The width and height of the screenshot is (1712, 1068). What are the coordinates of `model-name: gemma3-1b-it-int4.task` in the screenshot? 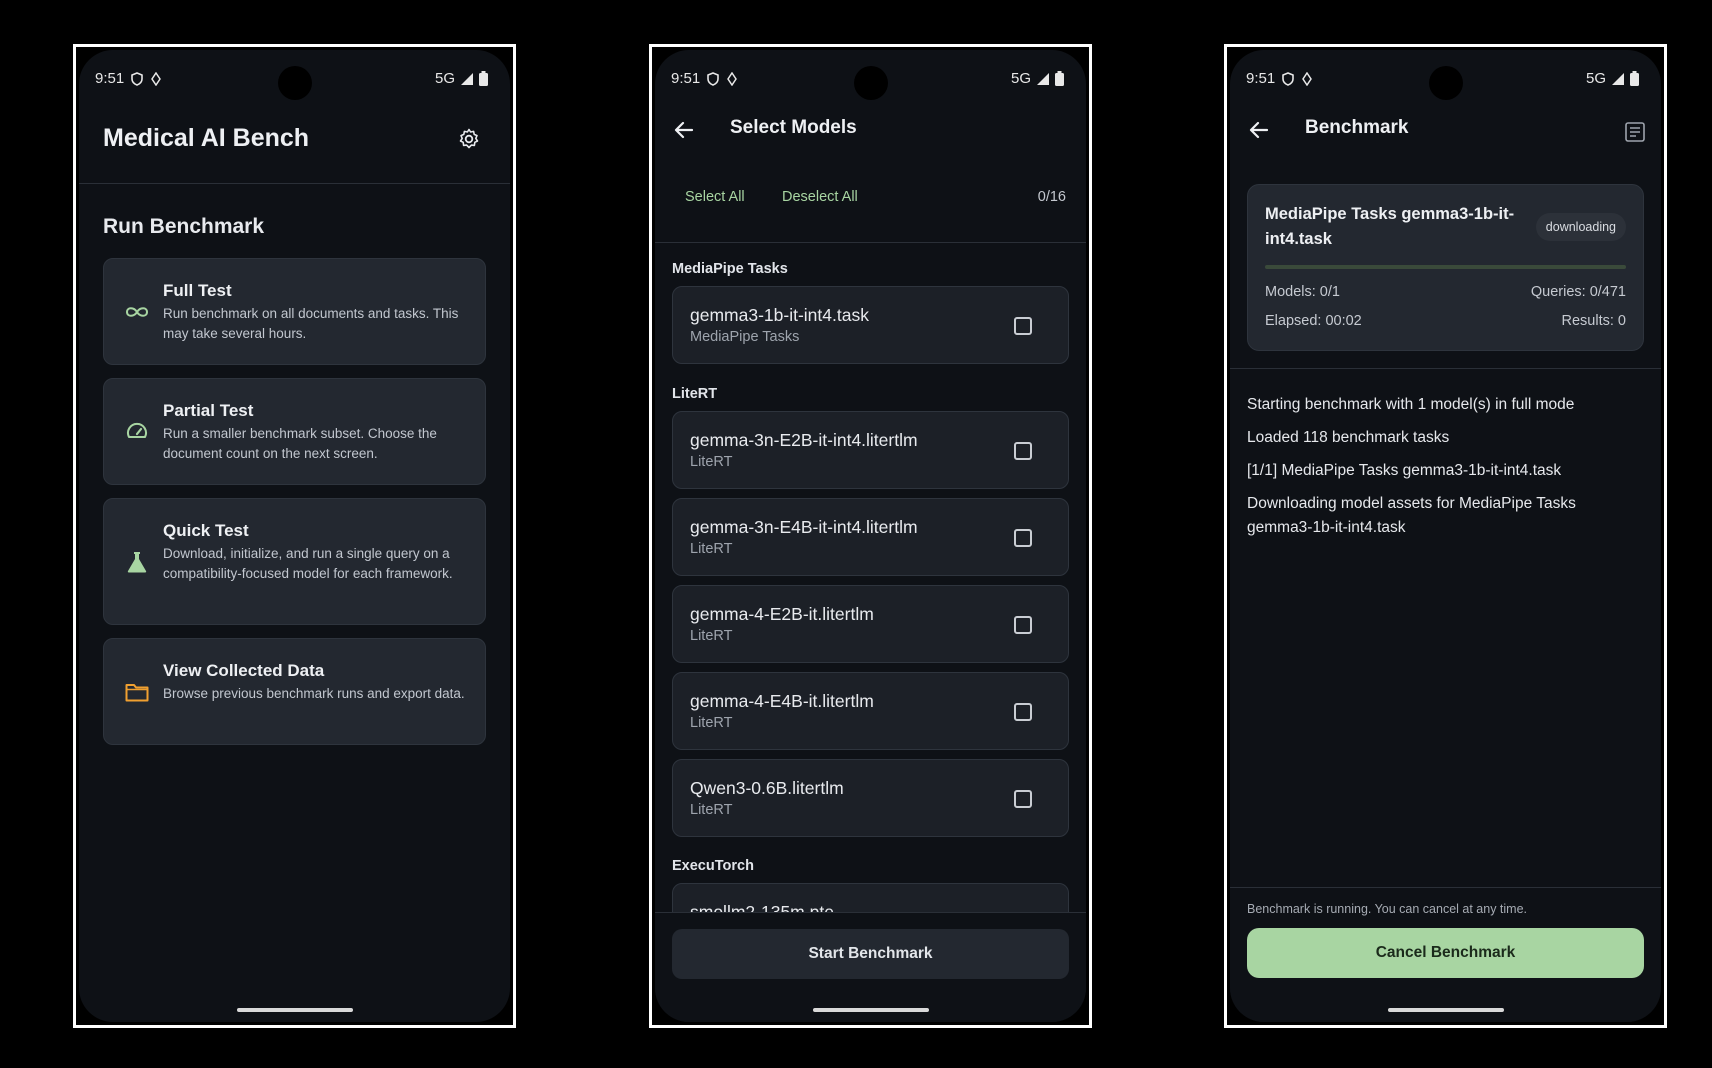 It's located at (779, 315).